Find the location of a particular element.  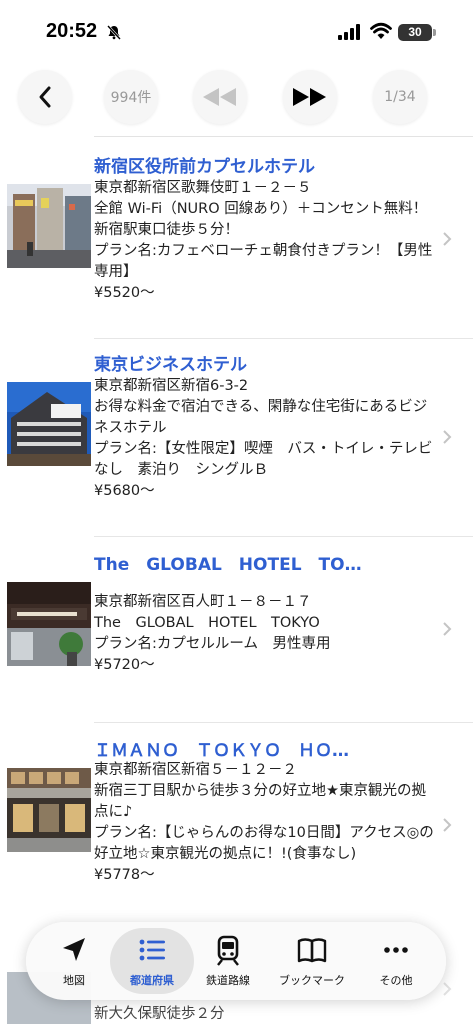

tab-label: ブックマーク is located at coordinates (312, 980).